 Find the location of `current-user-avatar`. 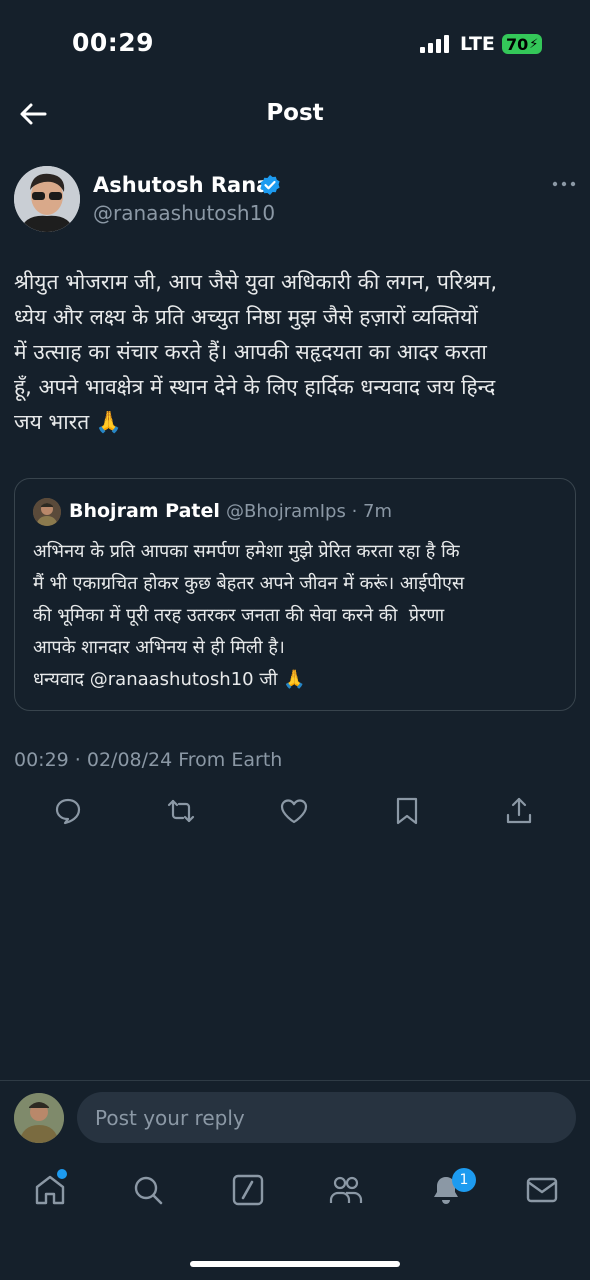

current-user-avatar is located at coordinates (39, 1118).